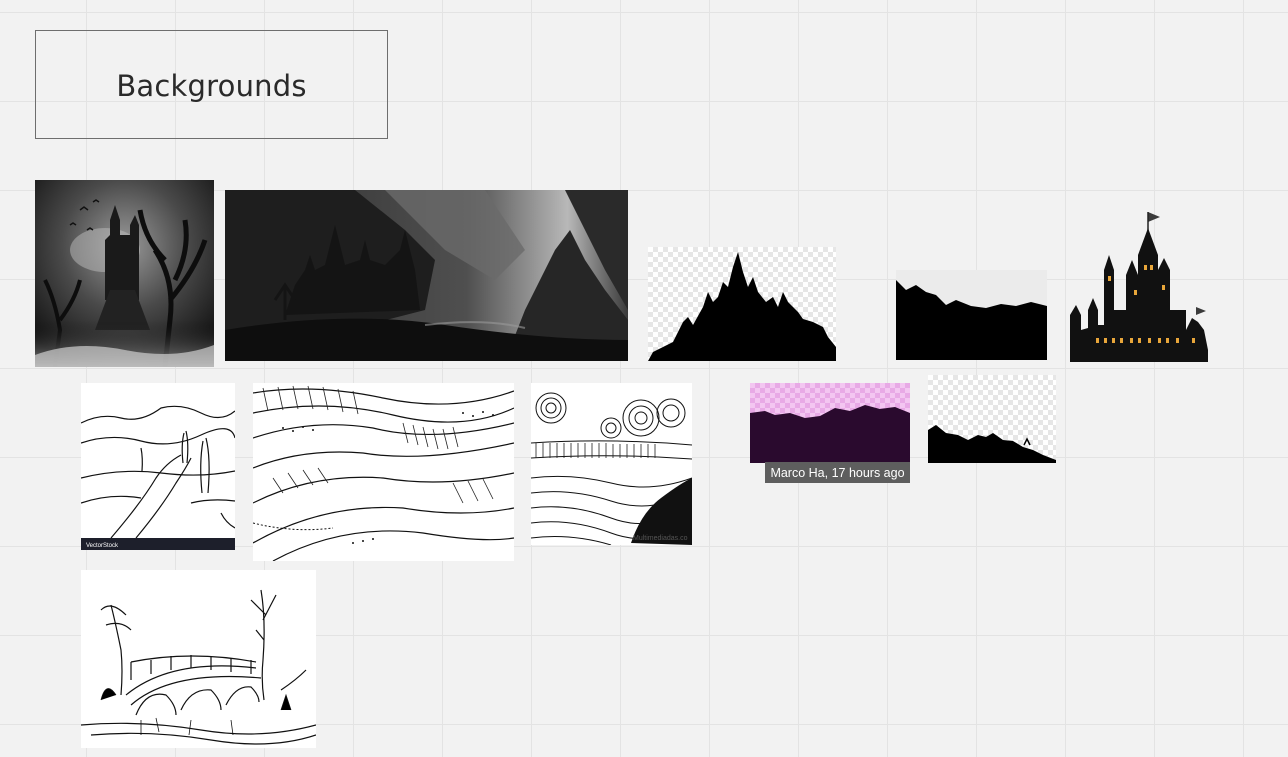 This screenshot has height=757, width=1288. Describe the element at coordinates (971, 315) in the screenshot. I see `cliff-silhouette-image` at that location.